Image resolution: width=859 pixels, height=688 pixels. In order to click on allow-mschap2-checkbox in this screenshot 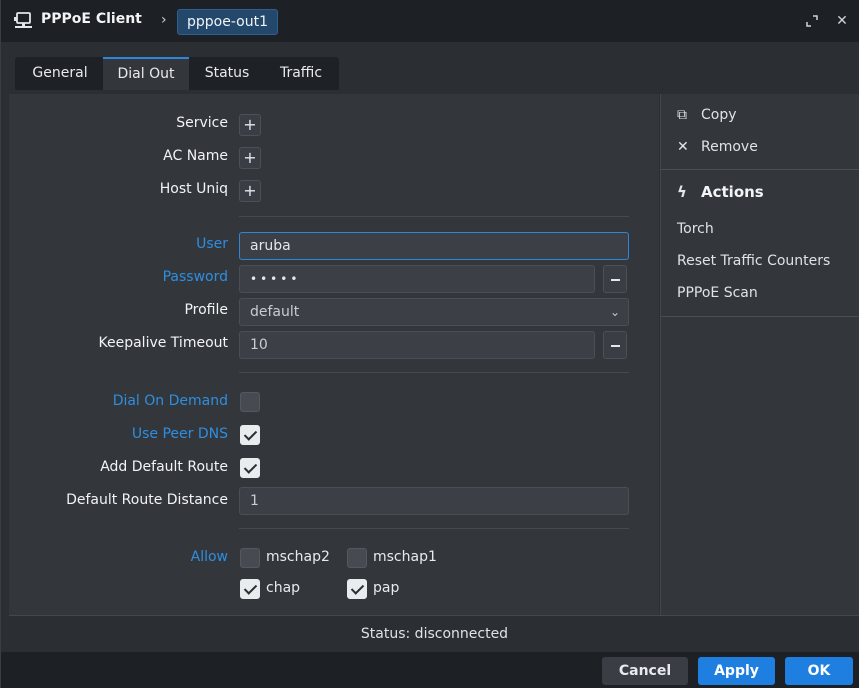, I will do `click(250, 558)`.